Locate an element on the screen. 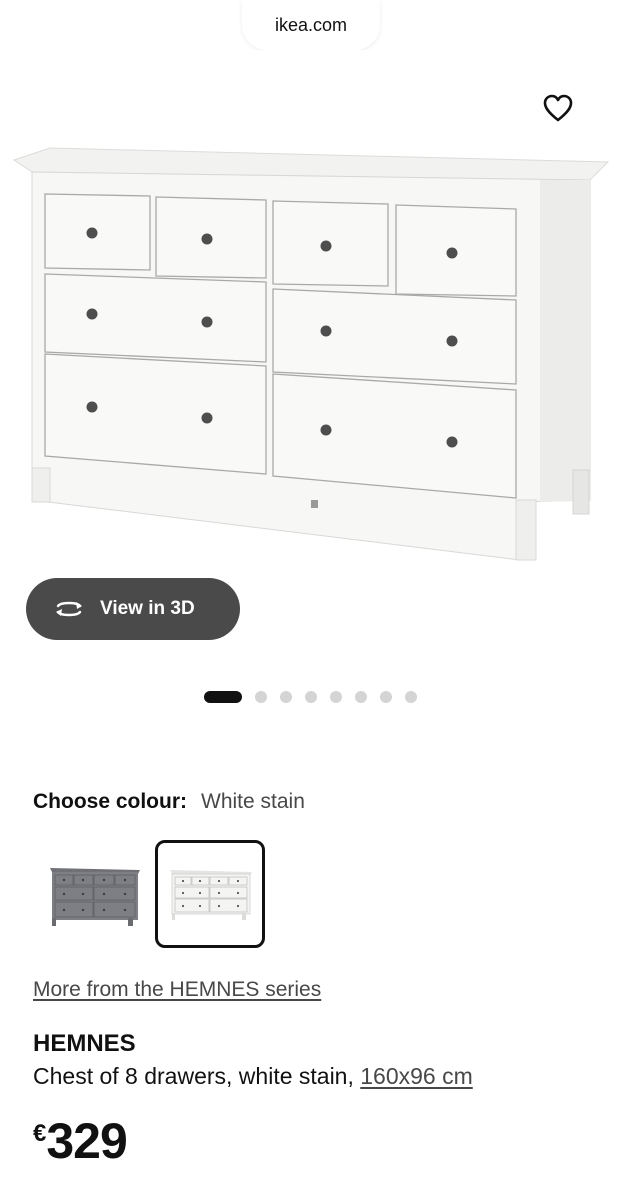 Image resolution: width=622 pixels, height=1200 pixels. colour-option-white-stain is located at coordinates (210, 894).